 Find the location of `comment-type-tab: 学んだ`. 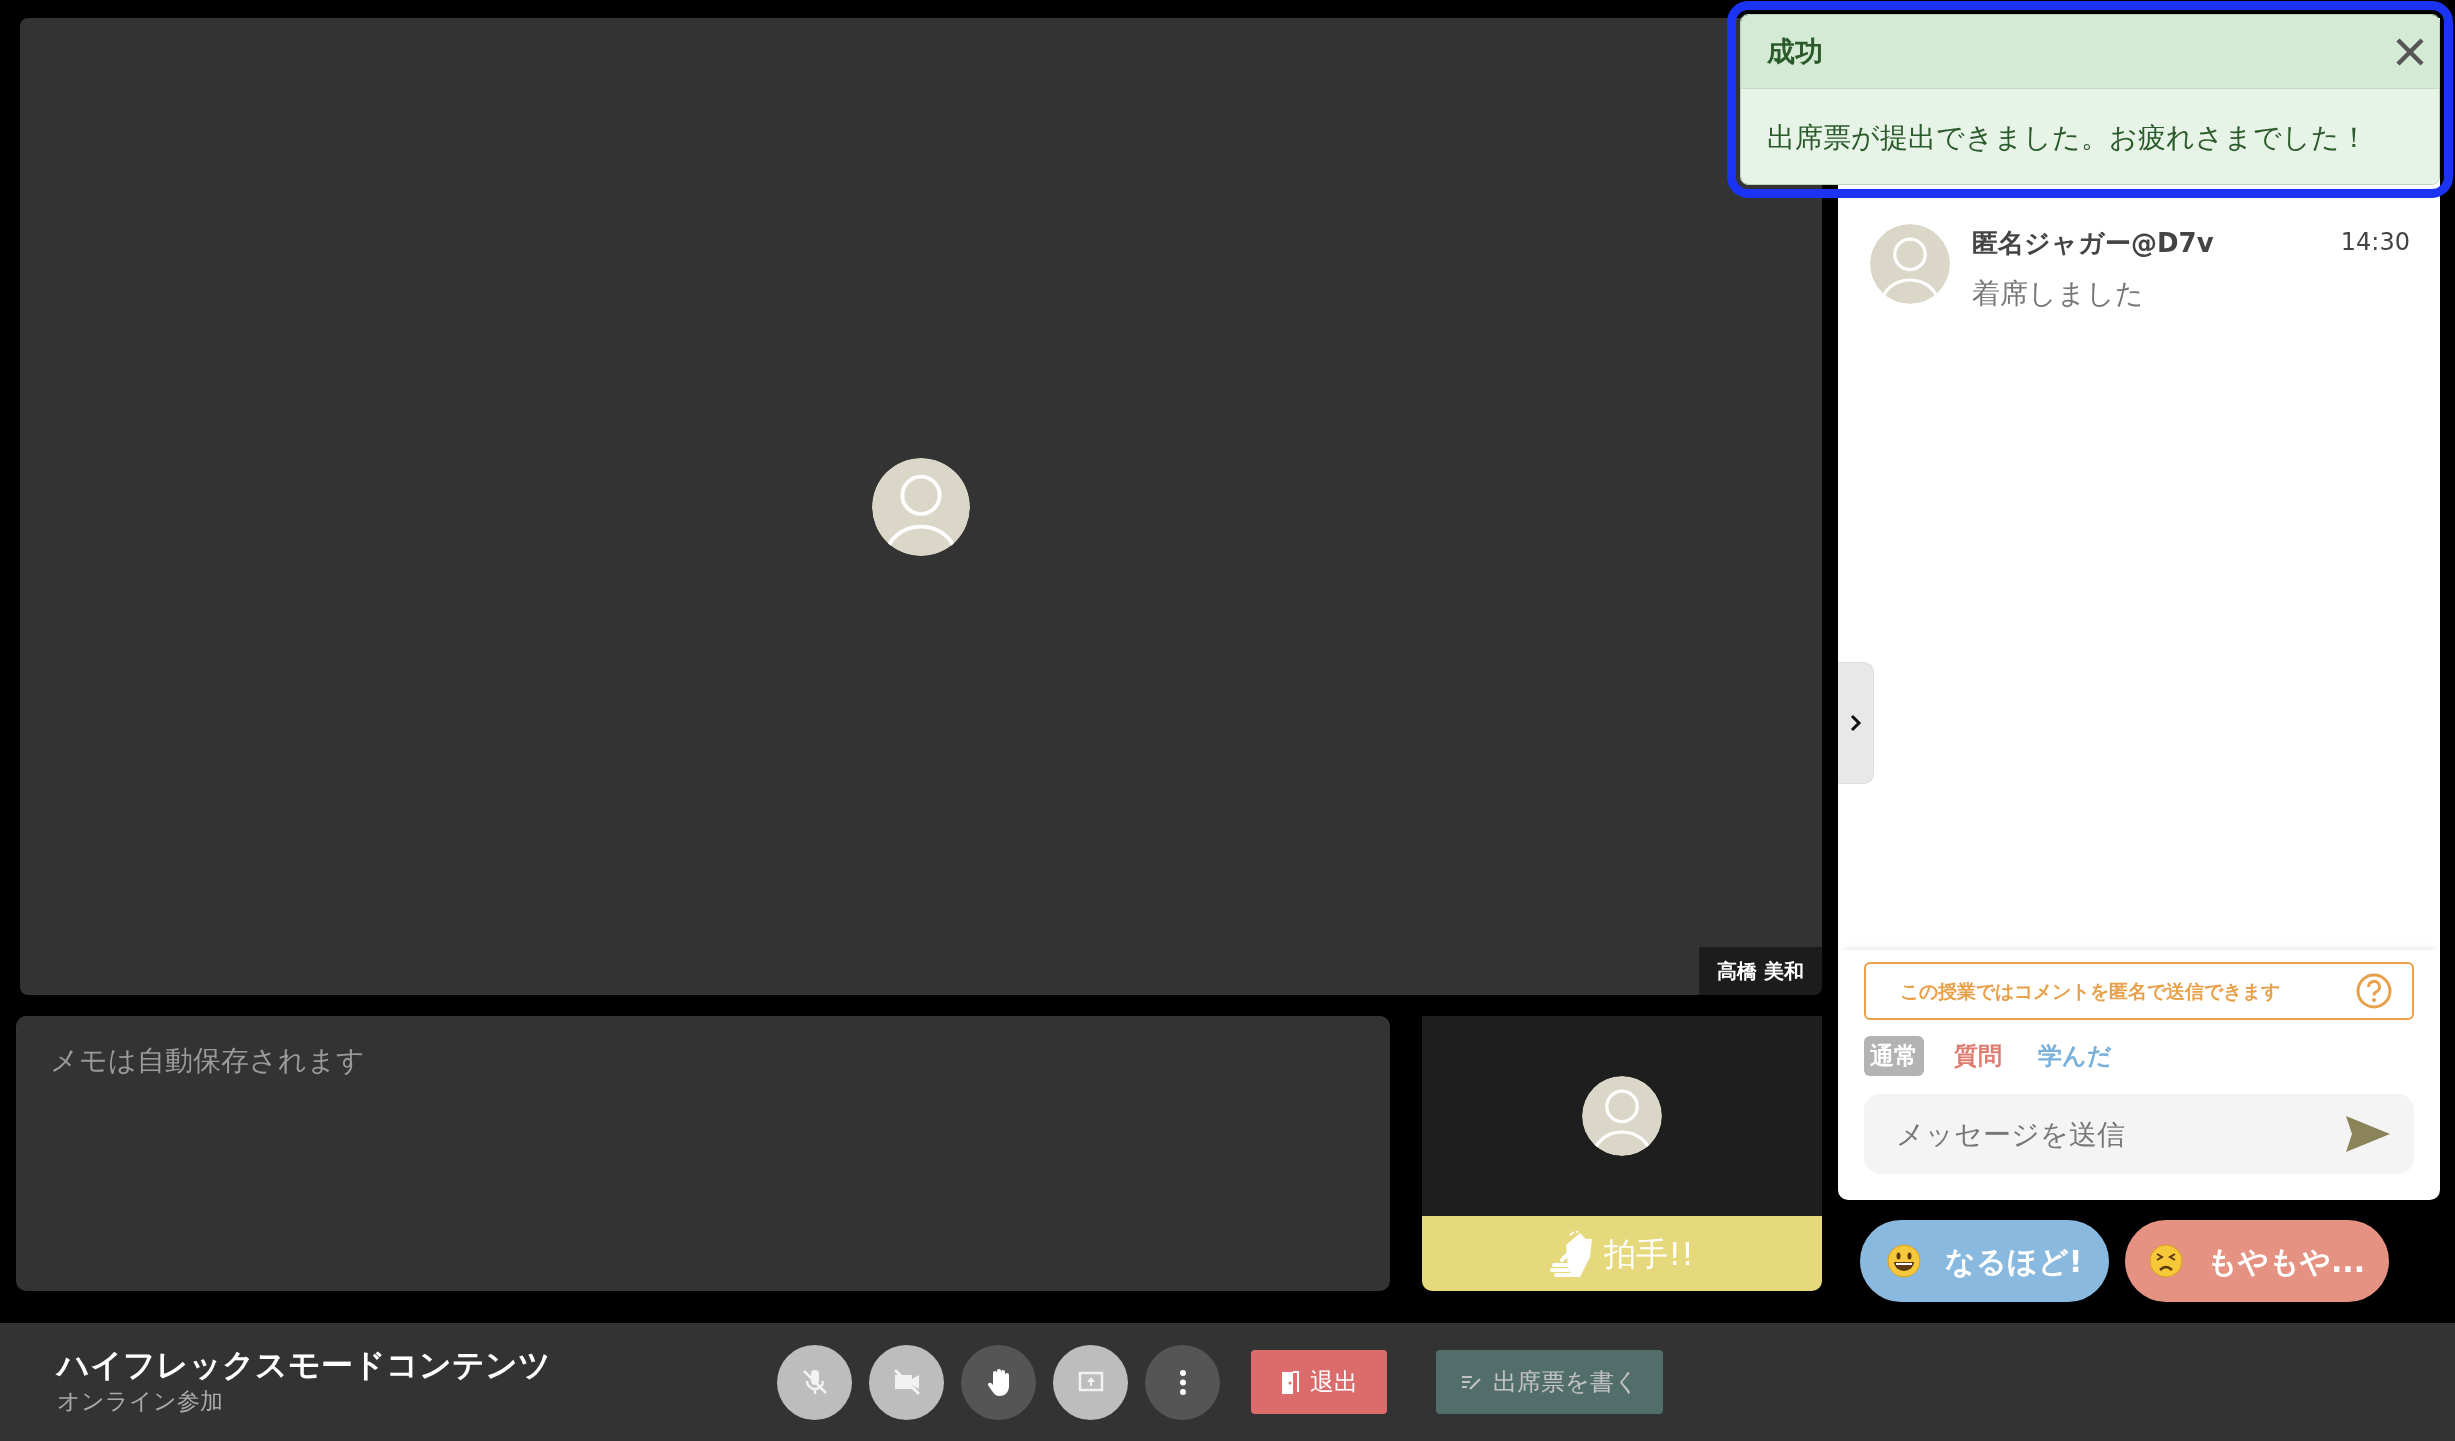

comment-type-tab: 学んだ is located at coordinates (2075, 1056).